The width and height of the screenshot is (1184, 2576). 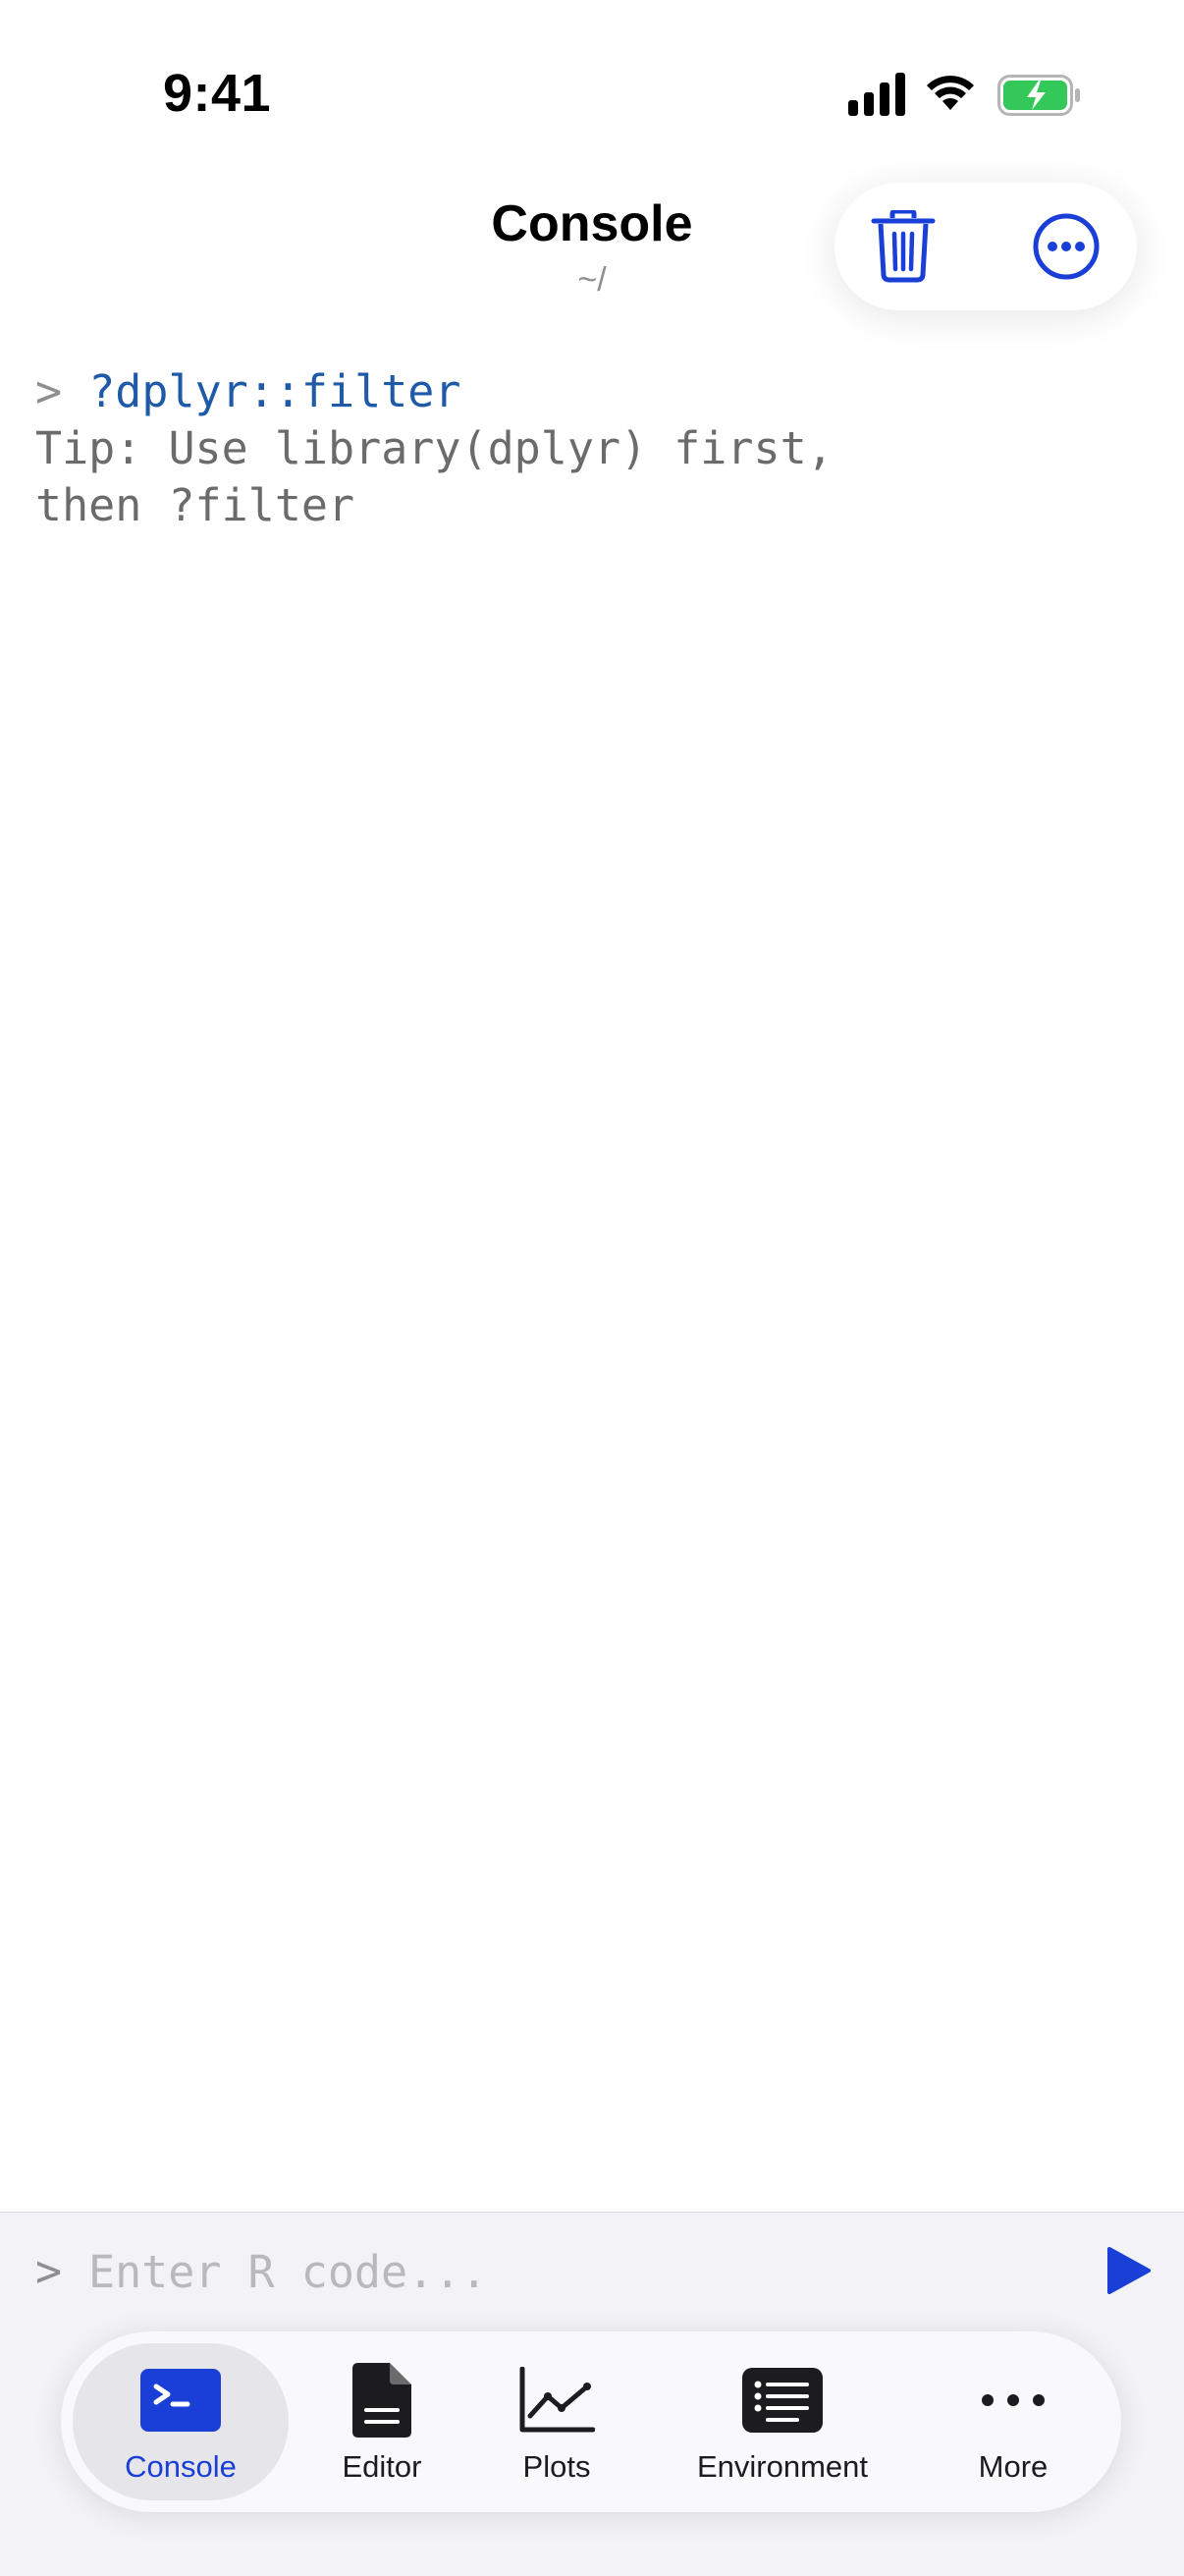 I want to click on cellular-signal-icon, so click(x=876, y=95).